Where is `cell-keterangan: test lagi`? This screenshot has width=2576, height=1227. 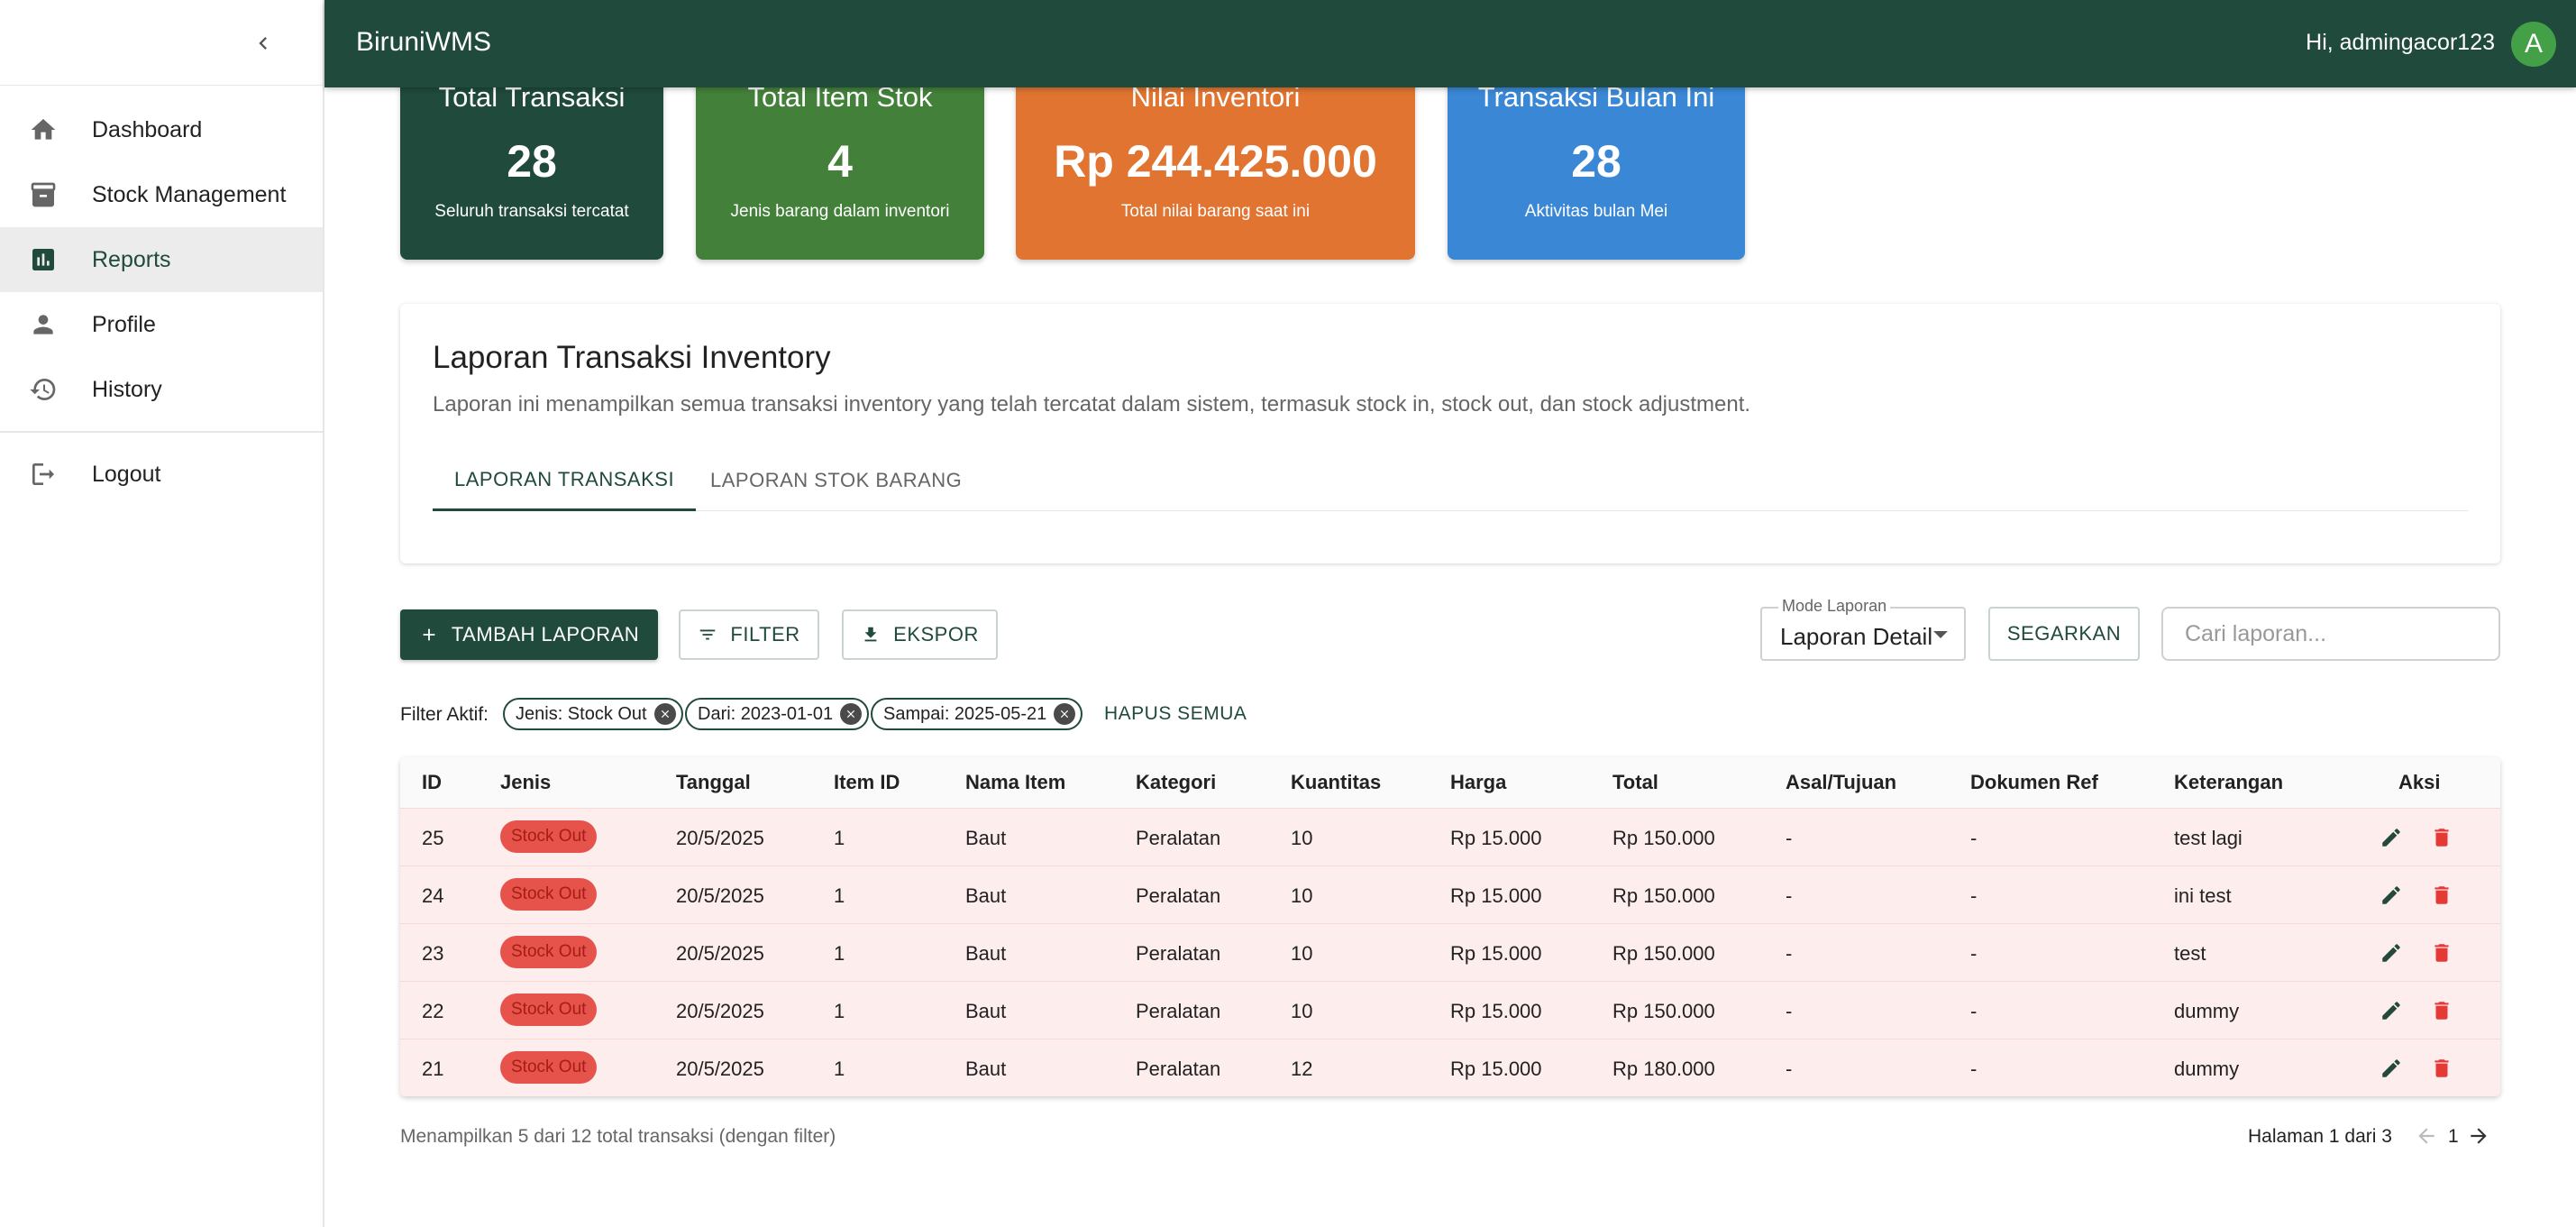
cell-keterangan: test lagi is located at coordinates (2208, 838).